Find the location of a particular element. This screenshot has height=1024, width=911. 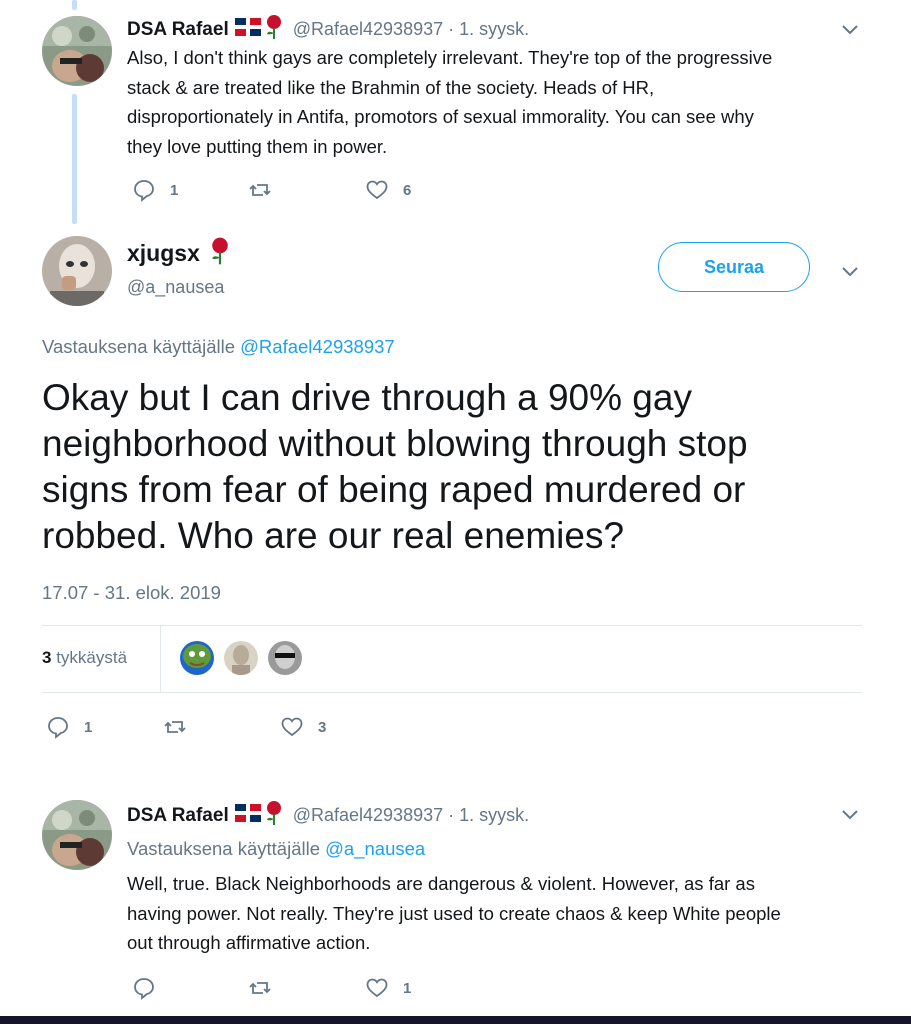

mention-link: @Rafael42938937 is located at coordinates (317, 346).